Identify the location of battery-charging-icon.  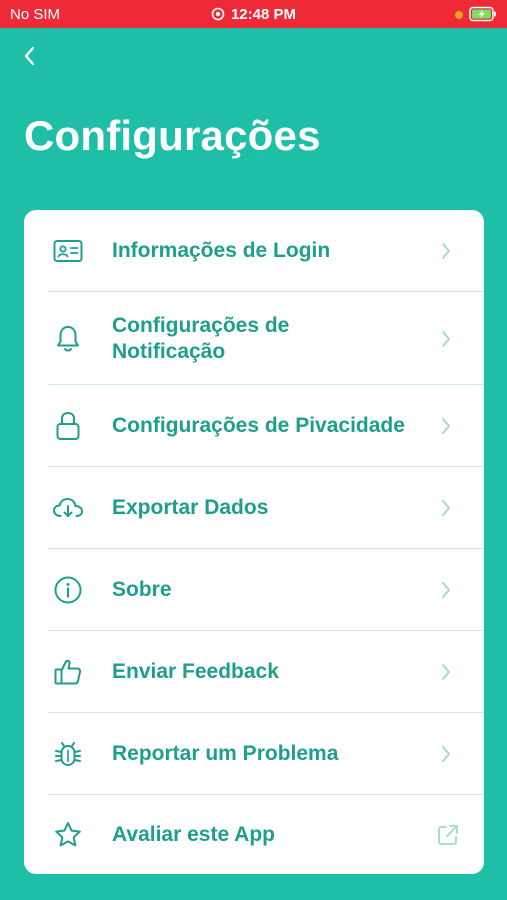
(483, 16).